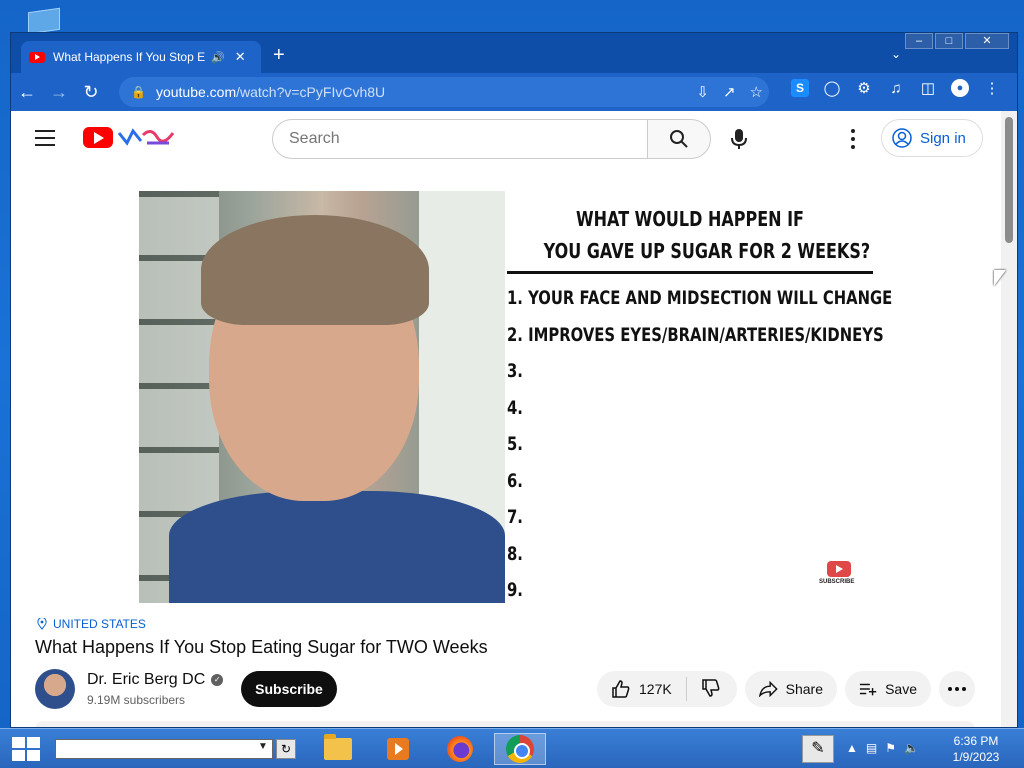  Describe the element at coordinates (147, 137) in the screenshot. I see `youtube-doodle-logo` at that location.